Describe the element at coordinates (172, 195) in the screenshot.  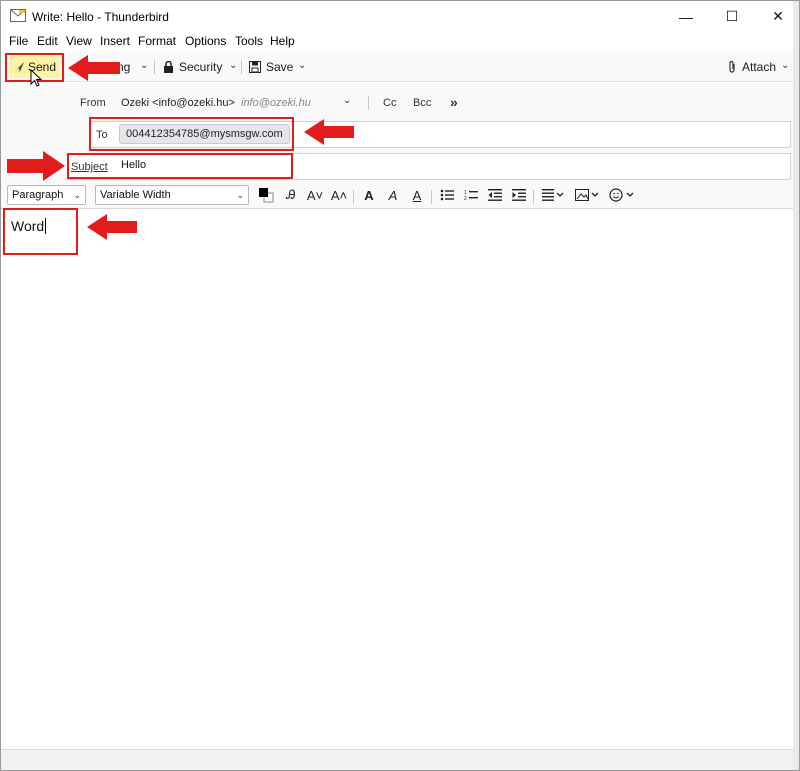
I see `font-family-select: Variable Width ⌄` at that location.